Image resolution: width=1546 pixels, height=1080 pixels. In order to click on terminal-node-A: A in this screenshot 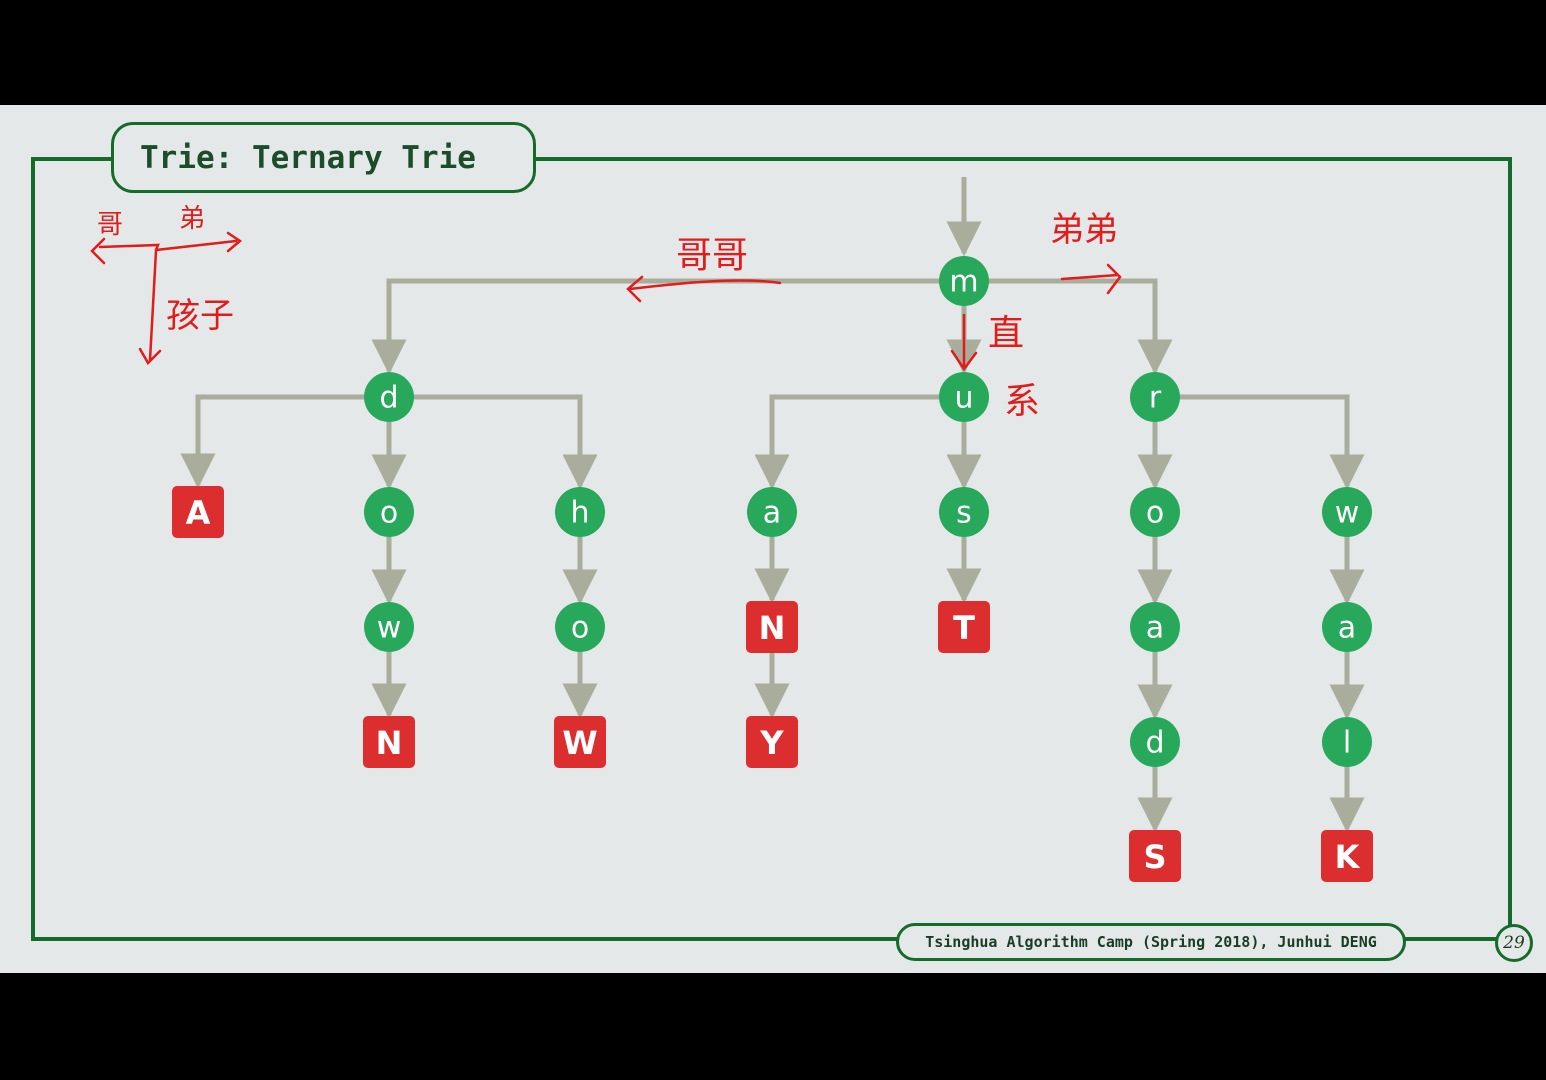, I will do `click(198, 512)`.